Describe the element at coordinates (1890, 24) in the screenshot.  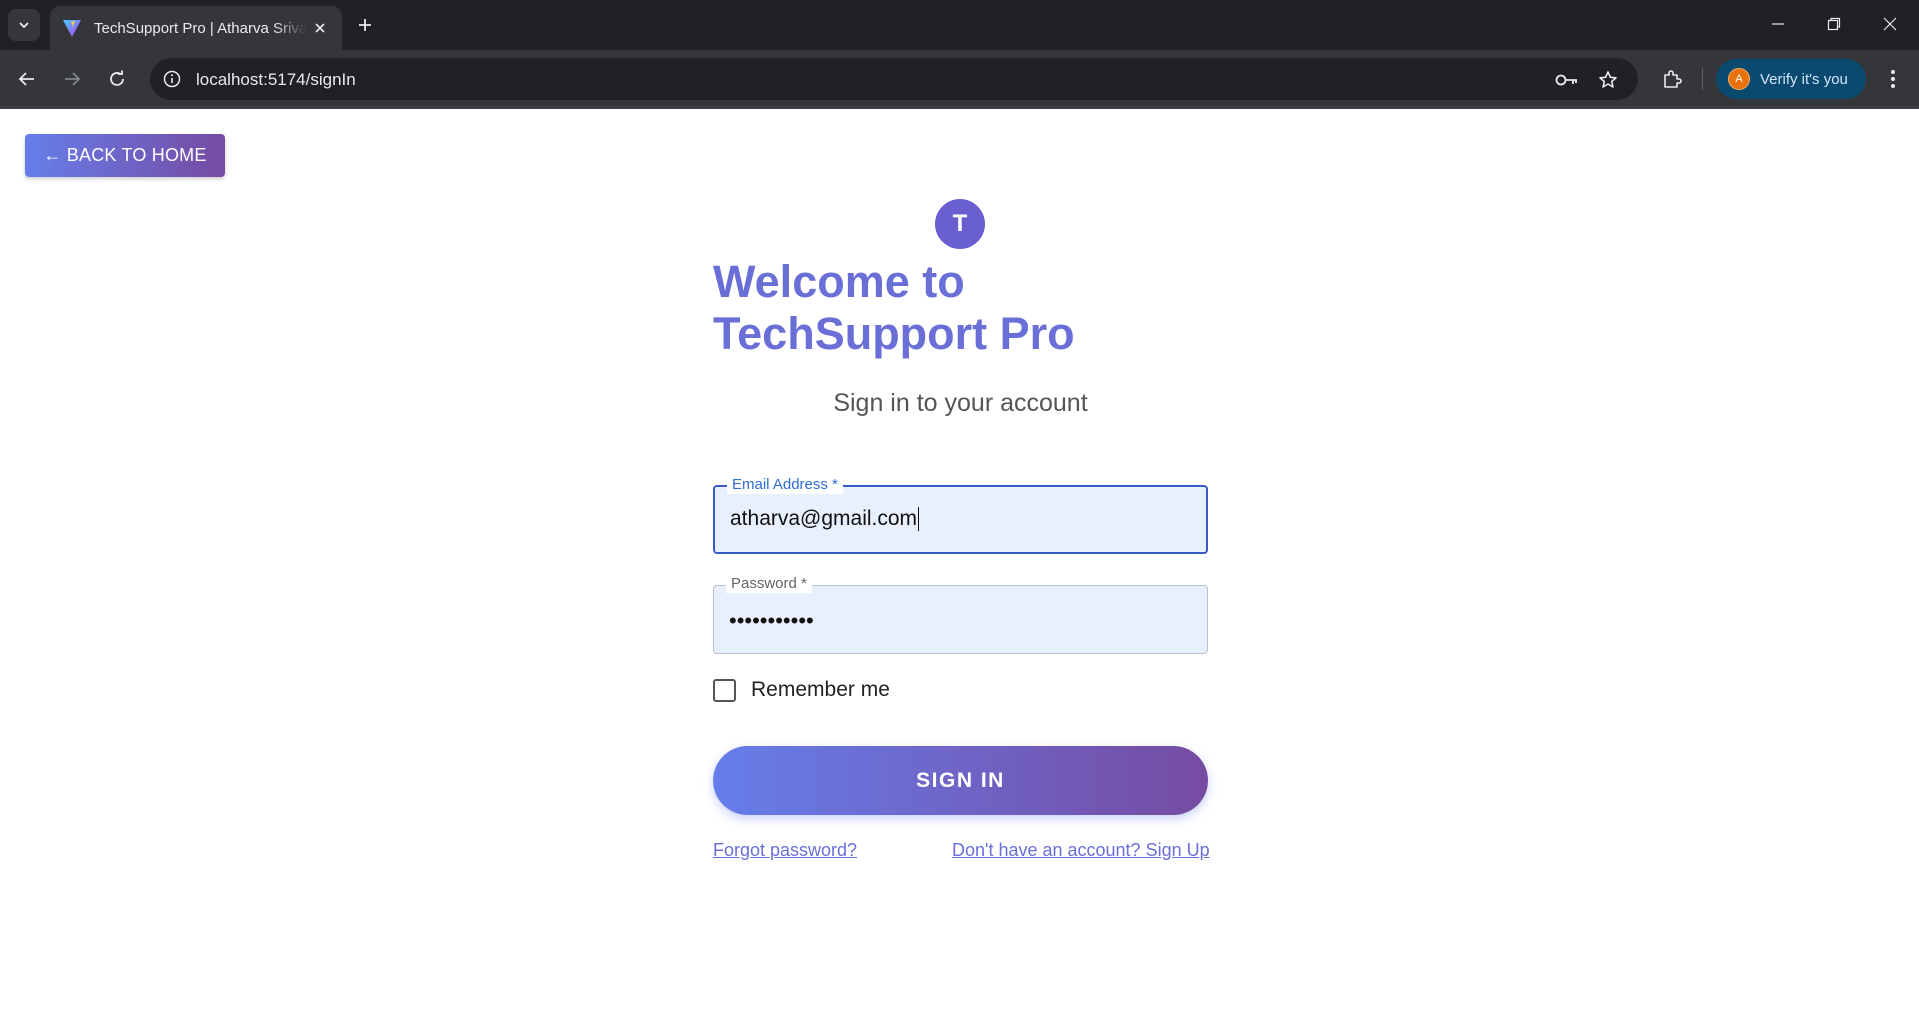
I see `close-window-icon` at that location.